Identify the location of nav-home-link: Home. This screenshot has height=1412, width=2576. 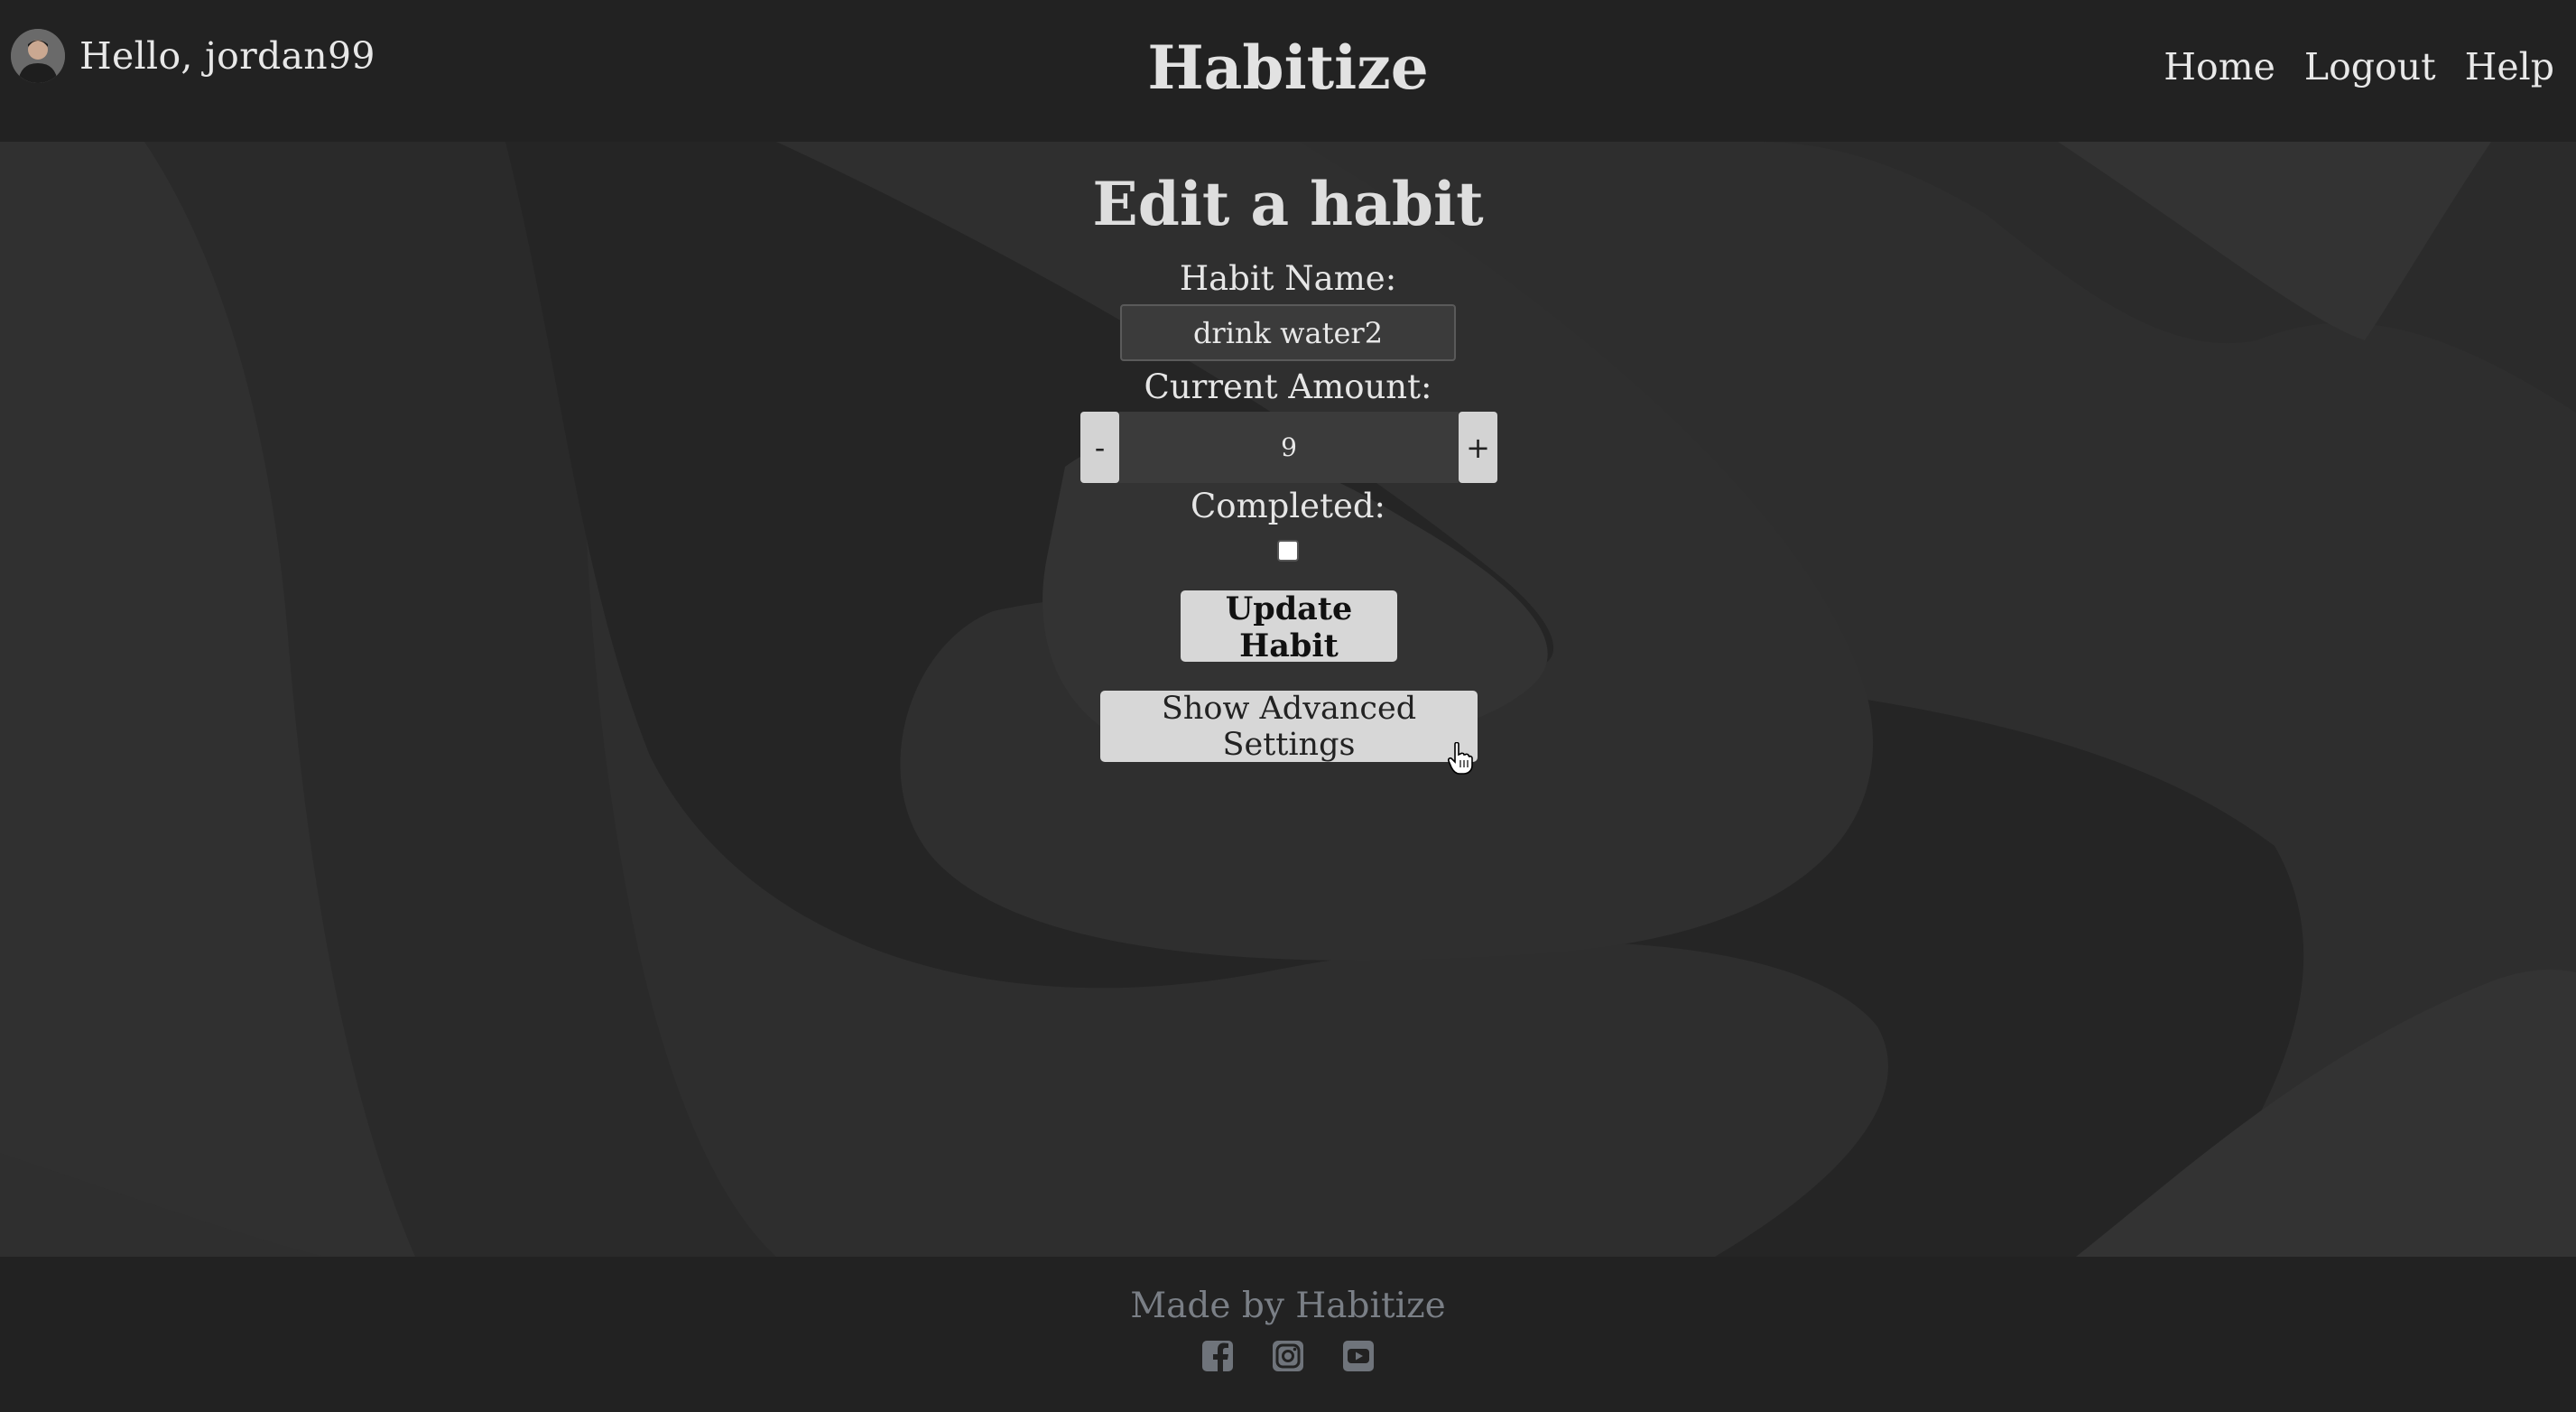
(2219, 66).